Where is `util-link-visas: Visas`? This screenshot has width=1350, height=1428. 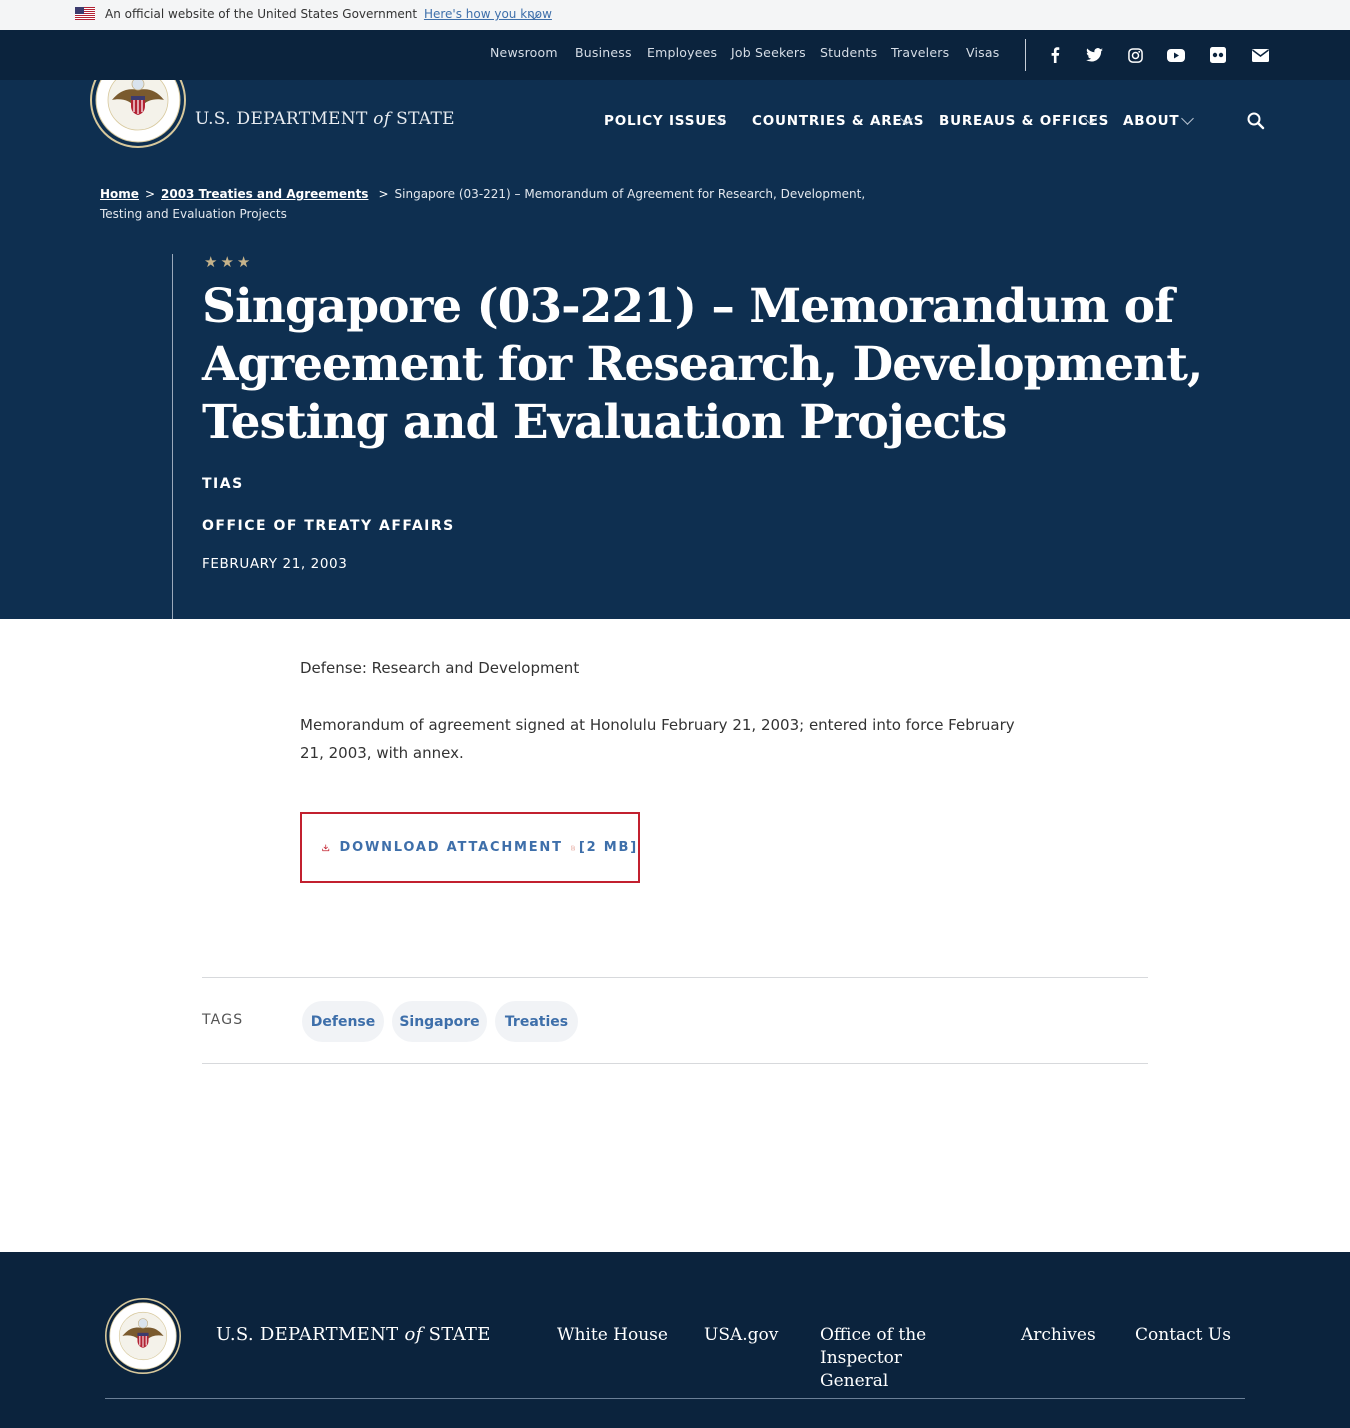 util-link-visas: Visas is located at coordinates (982, 52).